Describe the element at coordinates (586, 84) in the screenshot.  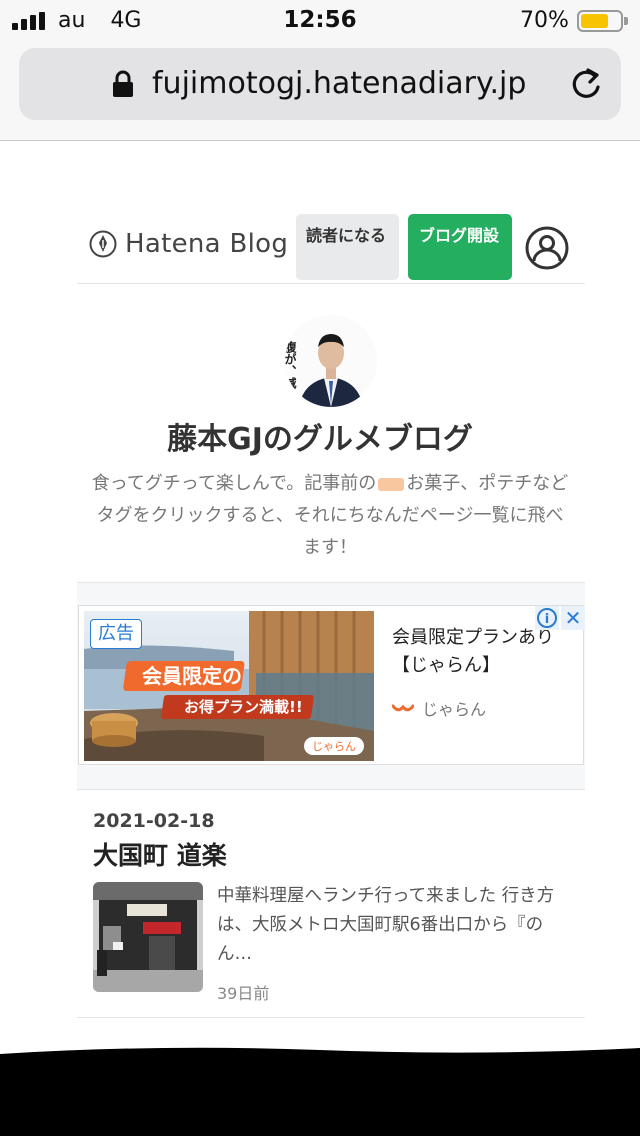
I see `reload-icon` at that location.